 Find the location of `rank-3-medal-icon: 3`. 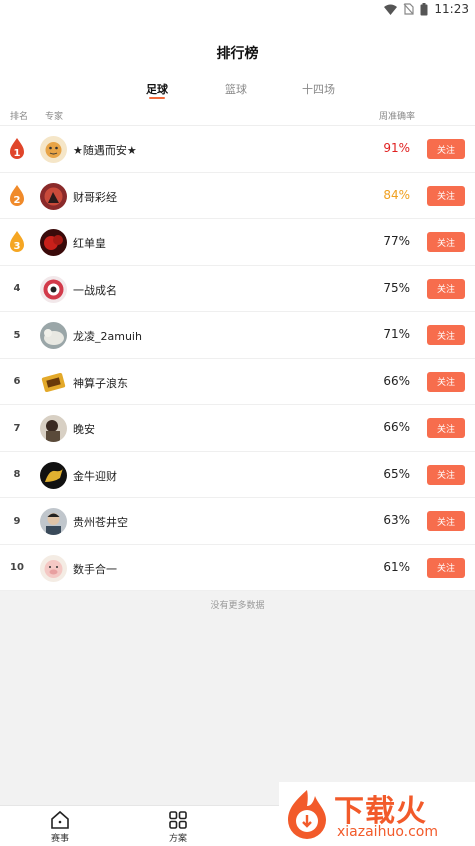

rank-3-medal-icon: 3 is located at coordinates (17, 241).